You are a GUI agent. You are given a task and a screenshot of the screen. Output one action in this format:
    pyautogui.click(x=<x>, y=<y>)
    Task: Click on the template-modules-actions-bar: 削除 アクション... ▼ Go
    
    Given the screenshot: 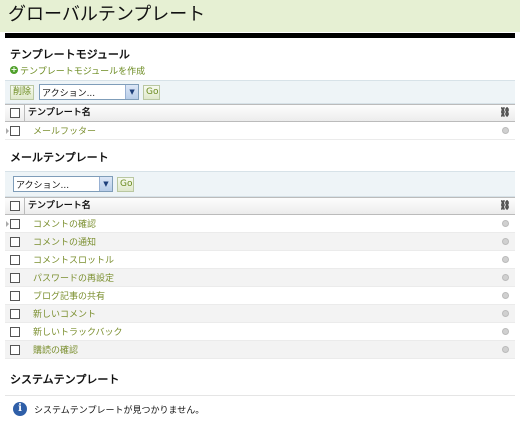 What is the action you would take?
    pyautogui.click(x=260, y=92)
    